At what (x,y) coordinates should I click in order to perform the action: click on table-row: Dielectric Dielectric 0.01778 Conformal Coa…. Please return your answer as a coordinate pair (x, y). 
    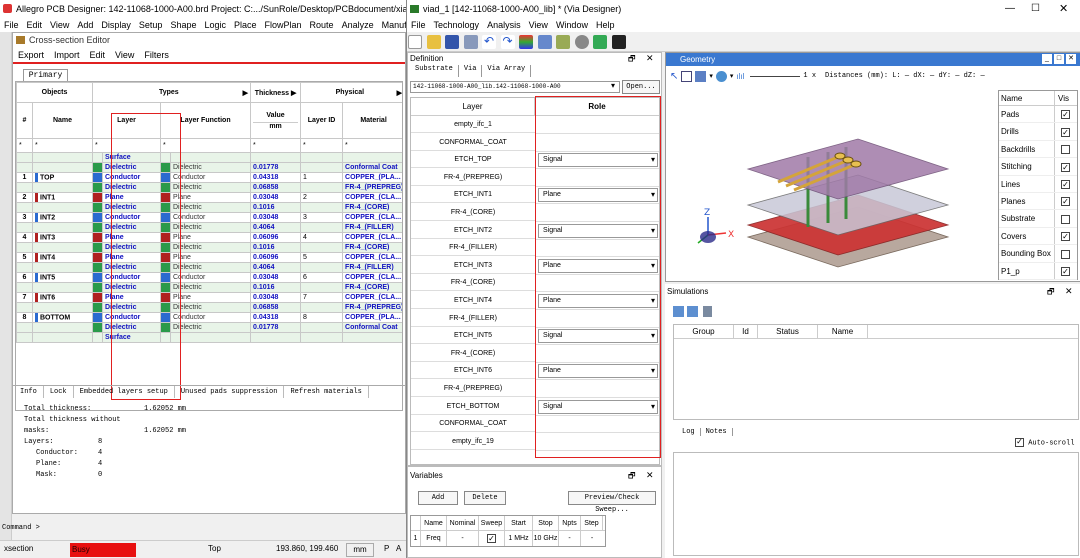
    Looking at the image, I should click on (209, 167).